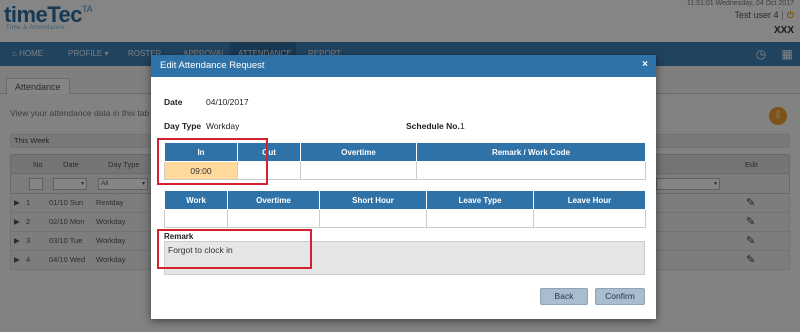 The height and width of the screenshot is (332, 800). I want to click on col-out: Out, so click(269, 152).